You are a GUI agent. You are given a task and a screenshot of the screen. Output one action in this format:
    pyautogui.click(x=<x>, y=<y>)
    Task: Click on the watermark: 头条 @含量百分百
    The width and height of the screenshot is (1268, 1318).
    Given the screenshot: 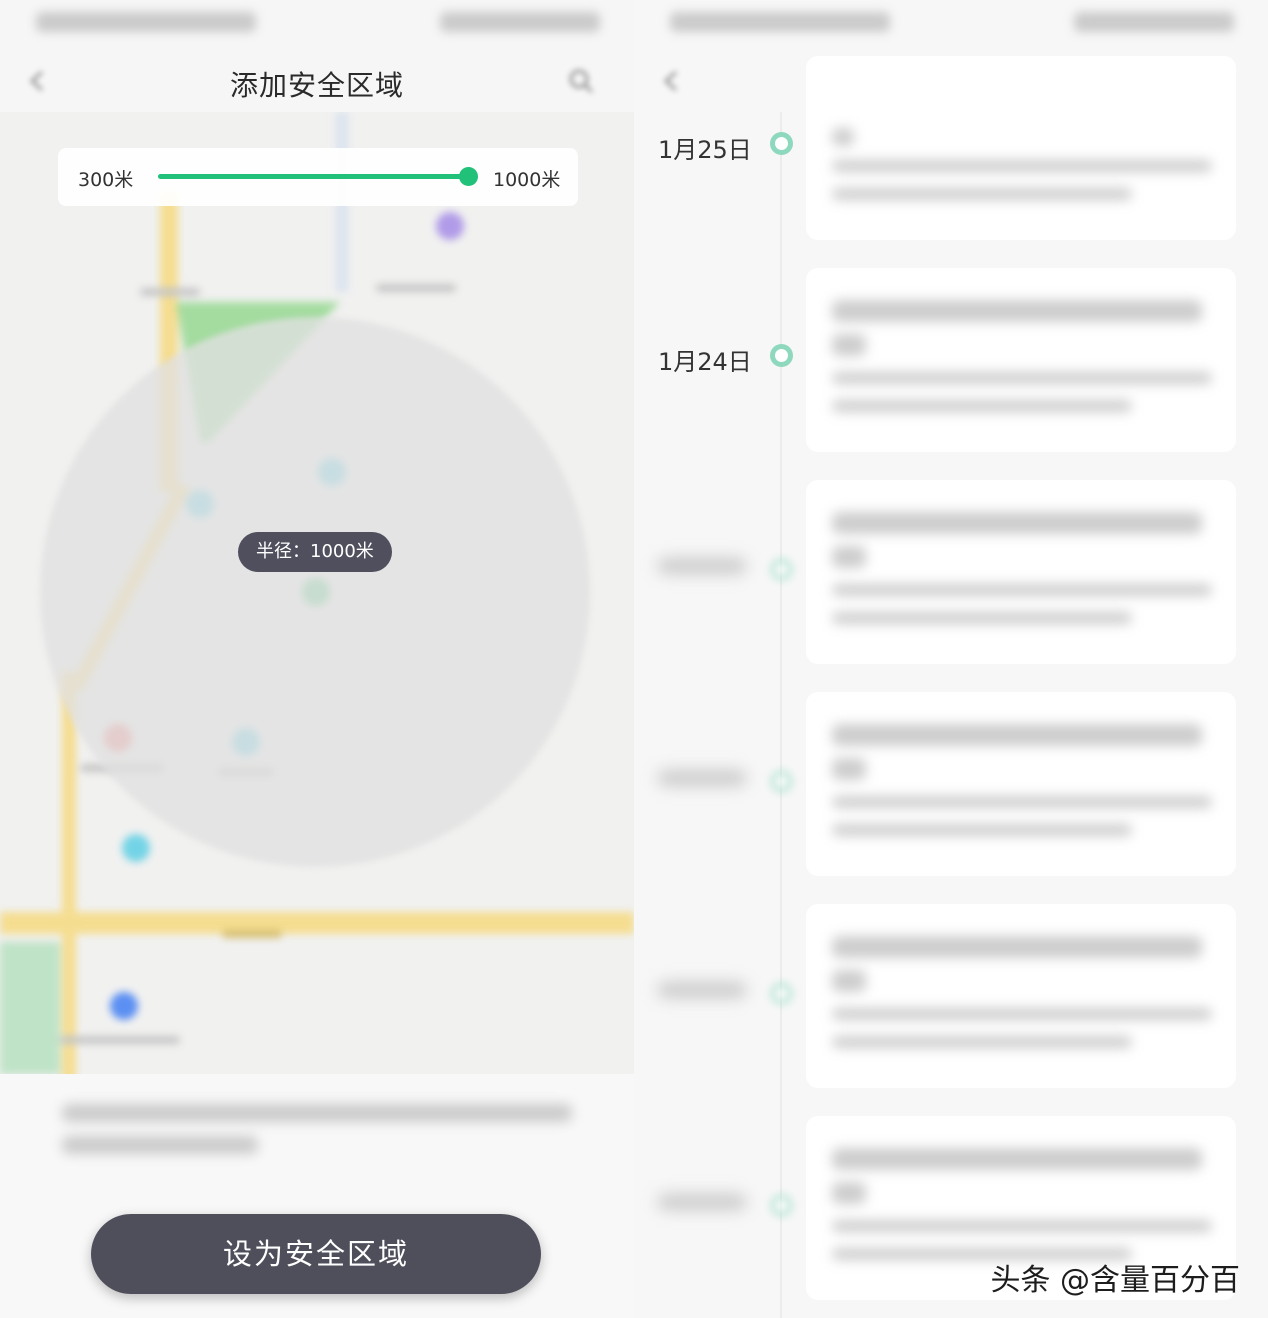 What is the action you would take?
    pyautogui.click(x=1115, y=1280)
    